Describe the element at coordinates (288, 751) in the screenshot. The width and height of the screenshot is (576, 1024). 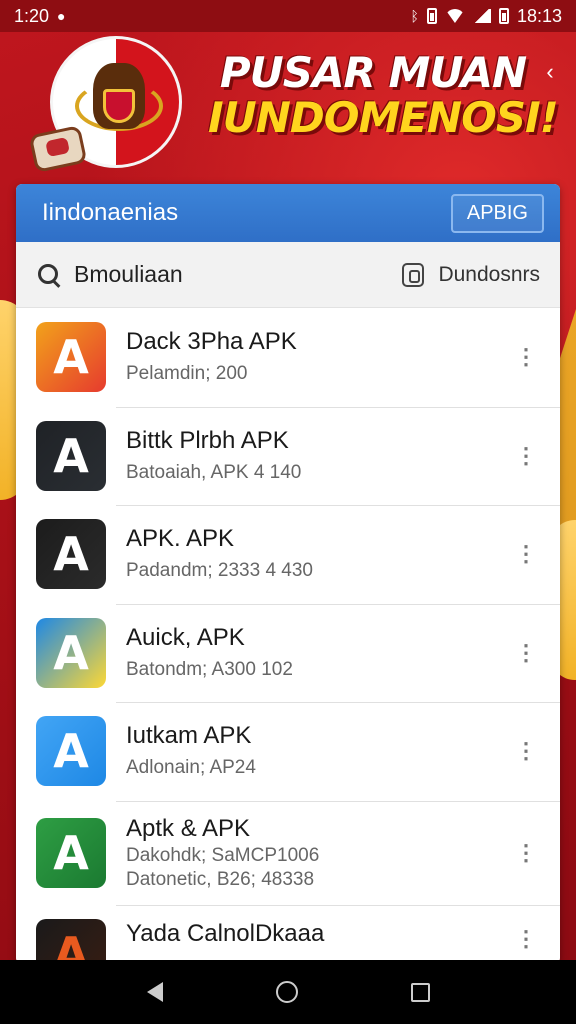
I see `list-item: A Iutkam APK Adlonain; AP24 ⋮` at that location.